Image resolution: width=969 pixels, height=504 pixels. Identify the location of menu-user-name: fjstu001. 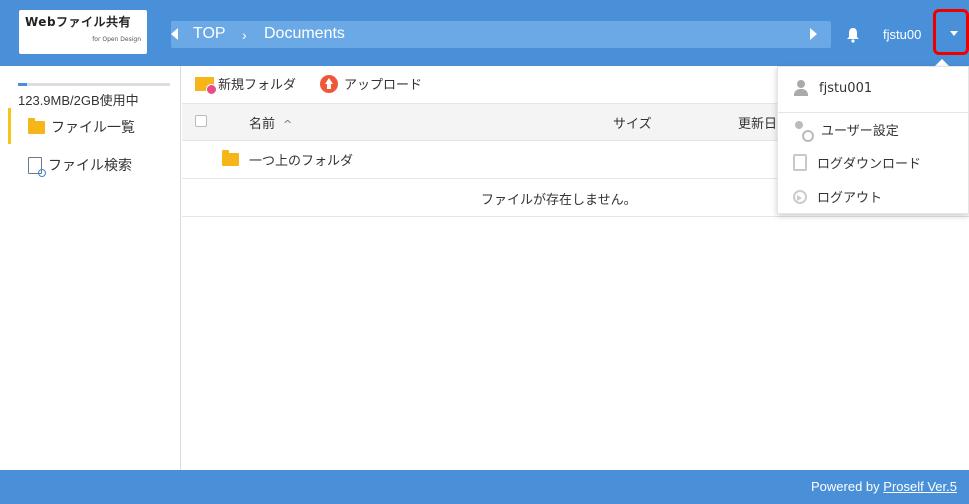
(846, 88).